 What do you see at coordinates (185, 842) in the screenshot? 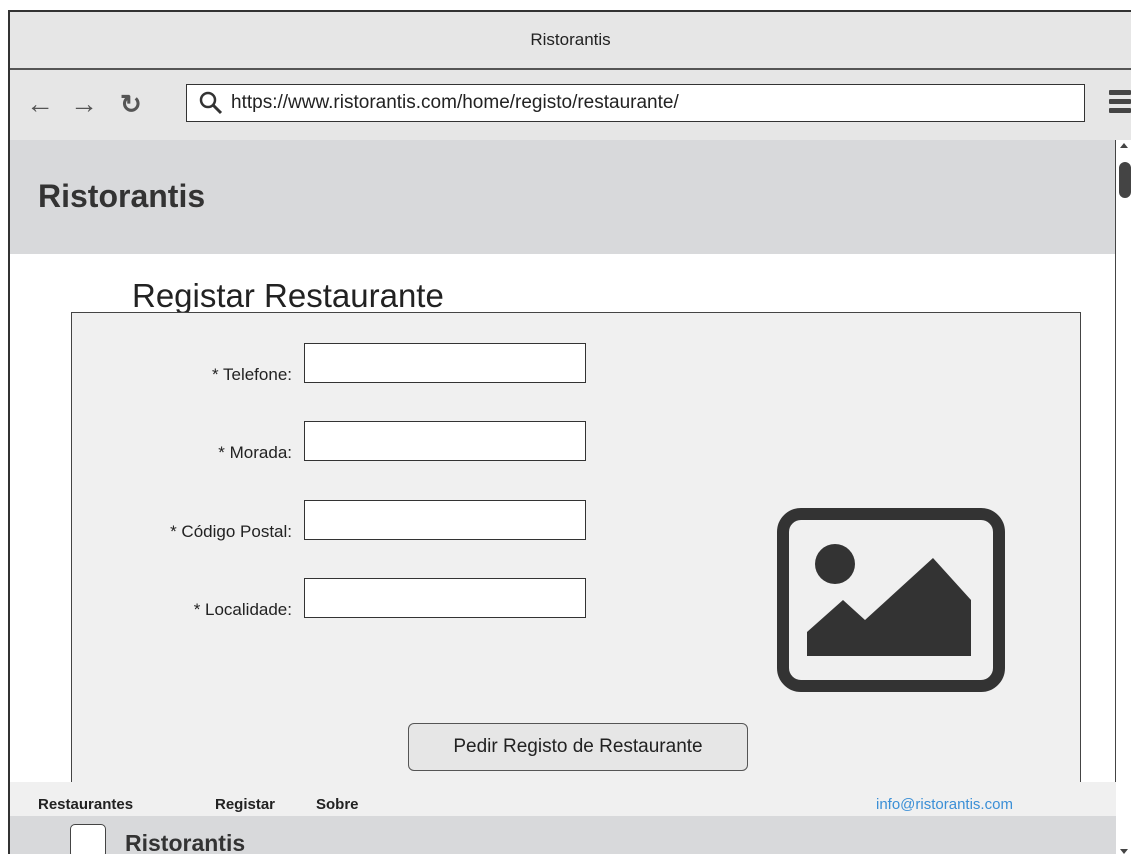
I see `footer-brand: Ristorantis` at bounding box center [185, 842].